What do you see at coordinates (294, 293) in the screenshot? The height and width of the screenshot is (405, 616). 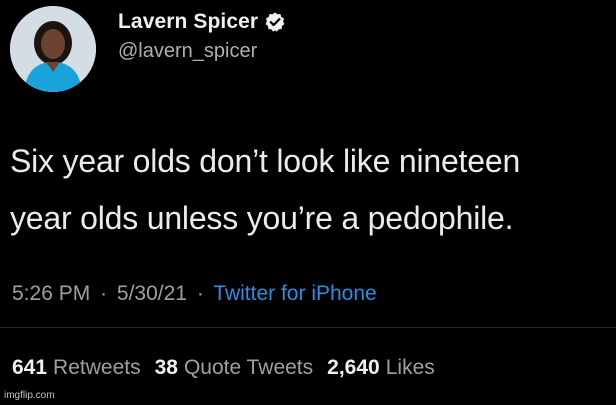 I see `source-link: Twitter for iPhone` at bounding box center [294, 293].